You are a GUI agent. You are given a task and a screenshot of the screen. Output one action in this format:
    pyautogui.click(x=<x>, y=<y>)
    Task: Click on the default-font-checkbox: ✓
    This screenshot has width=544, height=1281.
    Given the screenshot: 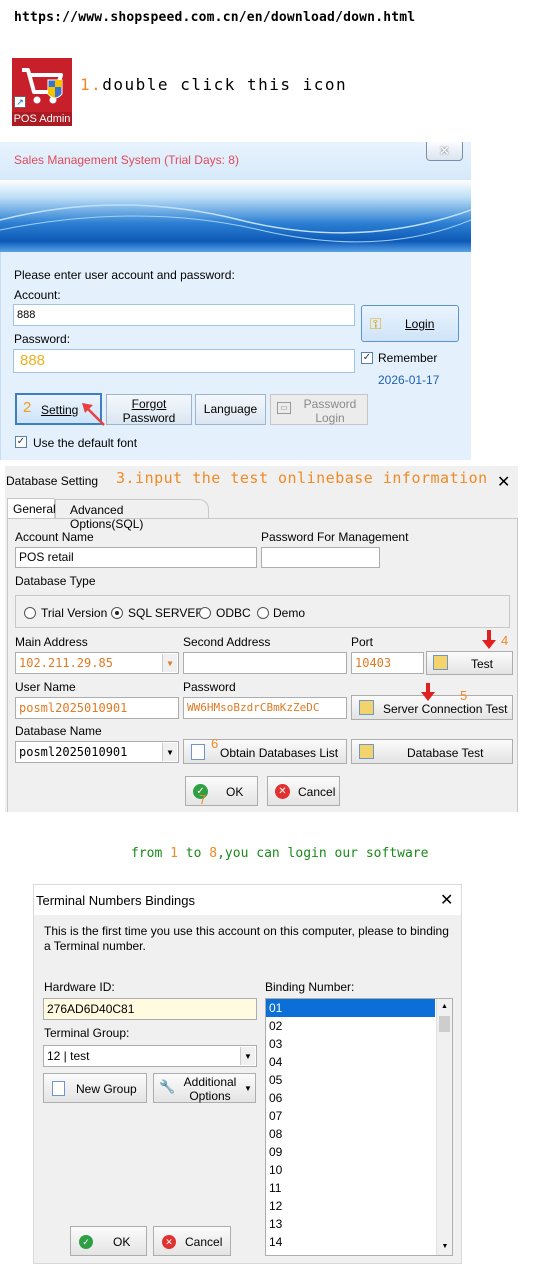 What is the action you would take?
    pyautogui.click(x=21, y=442)
    